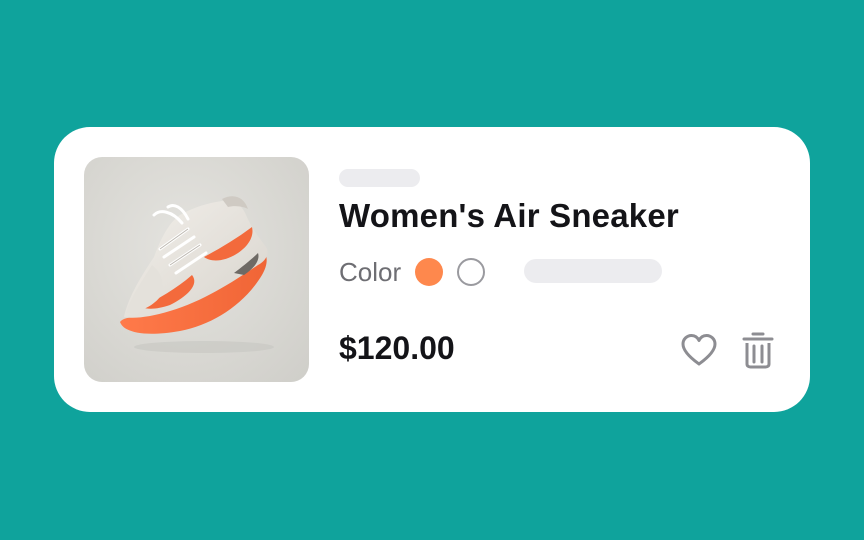 This screenshot has width=864, height=540. I want to click on color-swatch-orange, so click(429, 272).